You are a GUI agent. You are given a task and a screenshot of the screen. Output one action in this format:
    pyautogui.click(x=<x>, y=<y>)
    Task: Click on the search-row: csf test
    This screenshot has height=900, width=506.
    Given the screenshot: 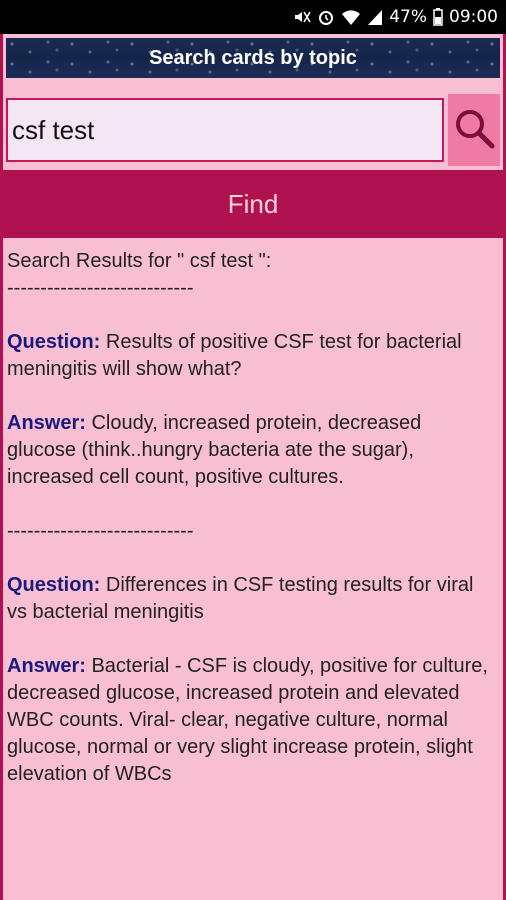 What is the action you would take?
    pyautogui.click(x=253, y=130)
    